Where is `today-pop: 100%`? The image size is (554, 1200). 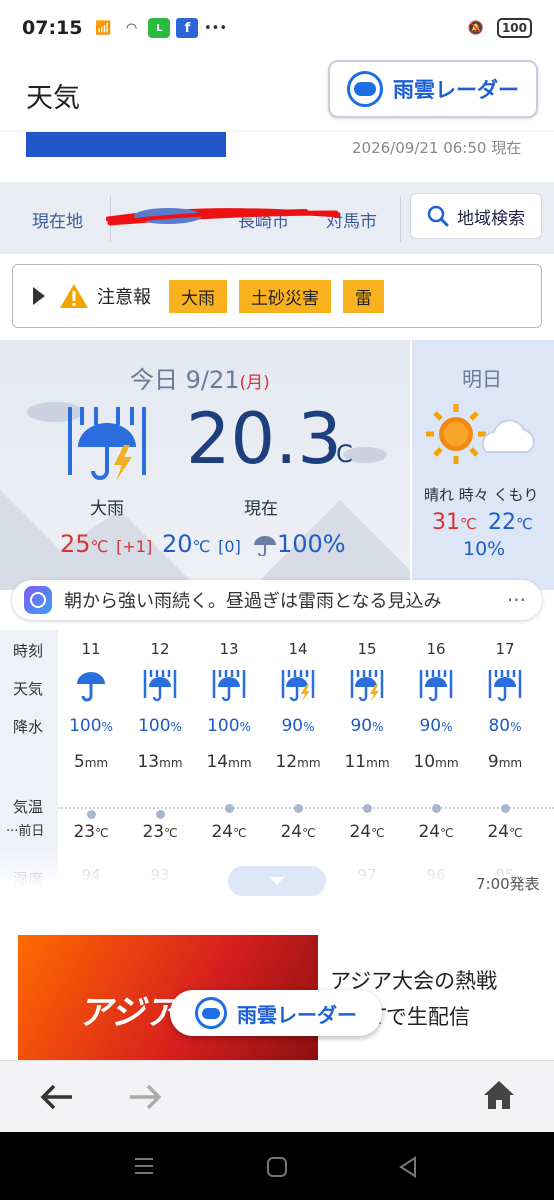
today-pop: 100% is located at coordinates (299, 544).